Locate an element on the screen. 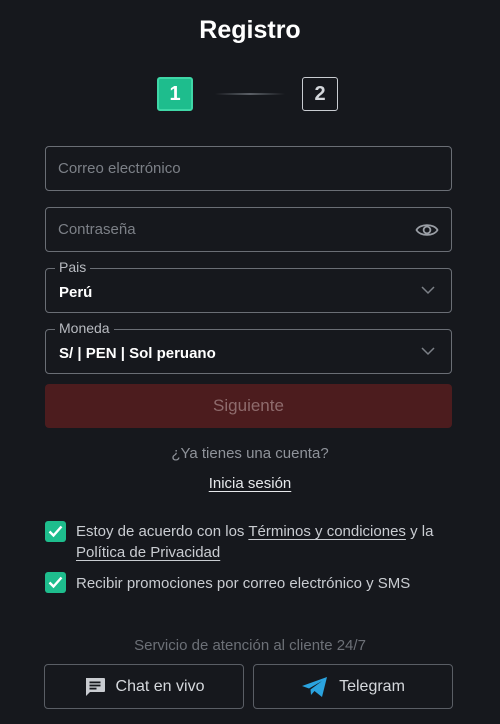  email-field is located at coordinates (228, 168).